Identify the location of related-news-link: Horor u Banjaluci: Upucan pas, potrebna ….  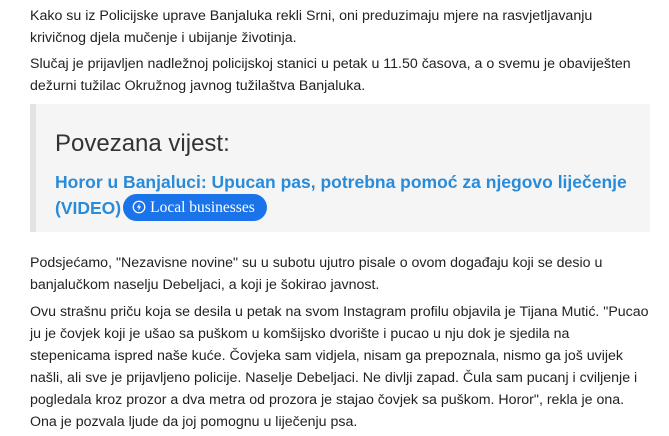
(350, 195).